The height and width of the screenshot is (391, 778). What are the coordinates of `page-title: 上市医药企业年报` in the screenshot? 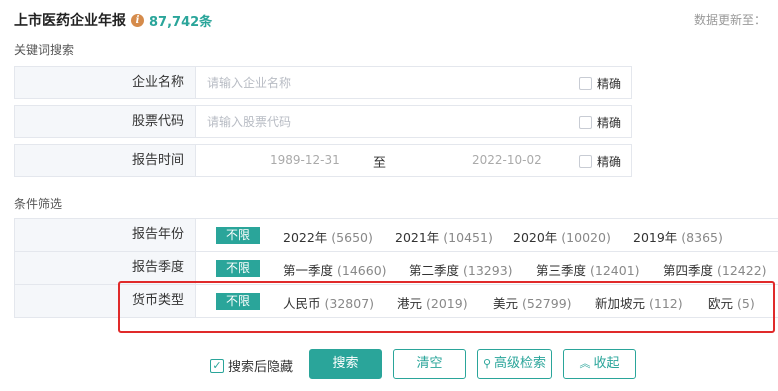 It's located at (70, 21).